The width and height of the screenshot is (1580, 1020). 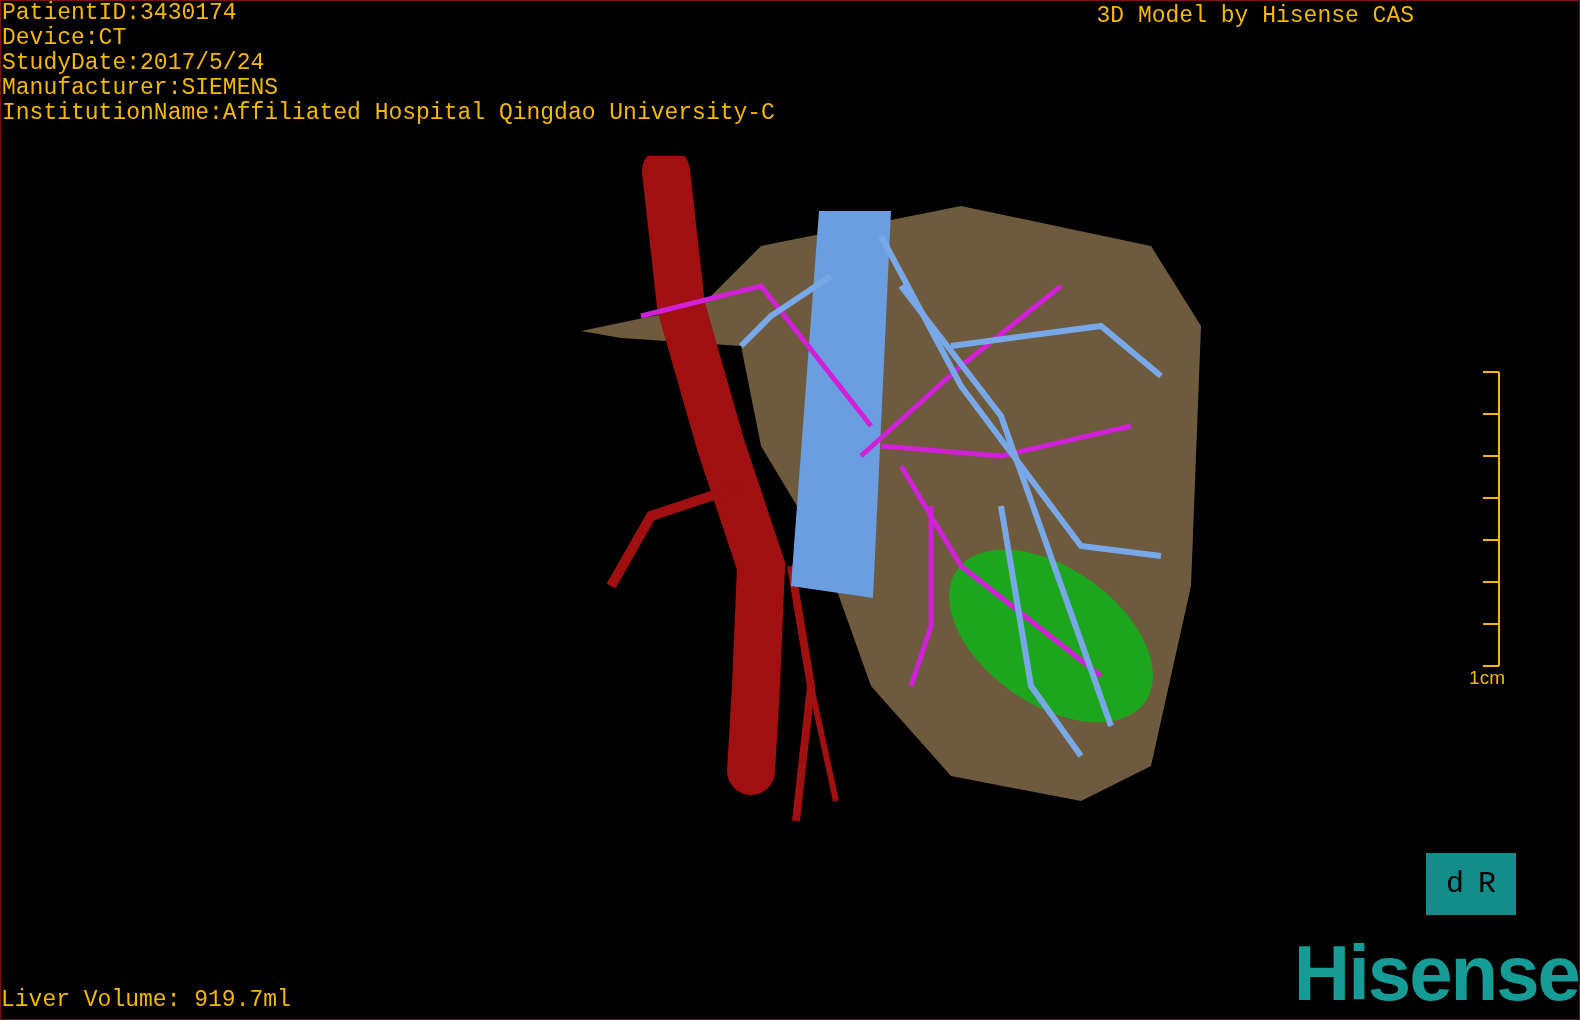 I want to click on orientation-label: d, so click(x=1455, y=884).